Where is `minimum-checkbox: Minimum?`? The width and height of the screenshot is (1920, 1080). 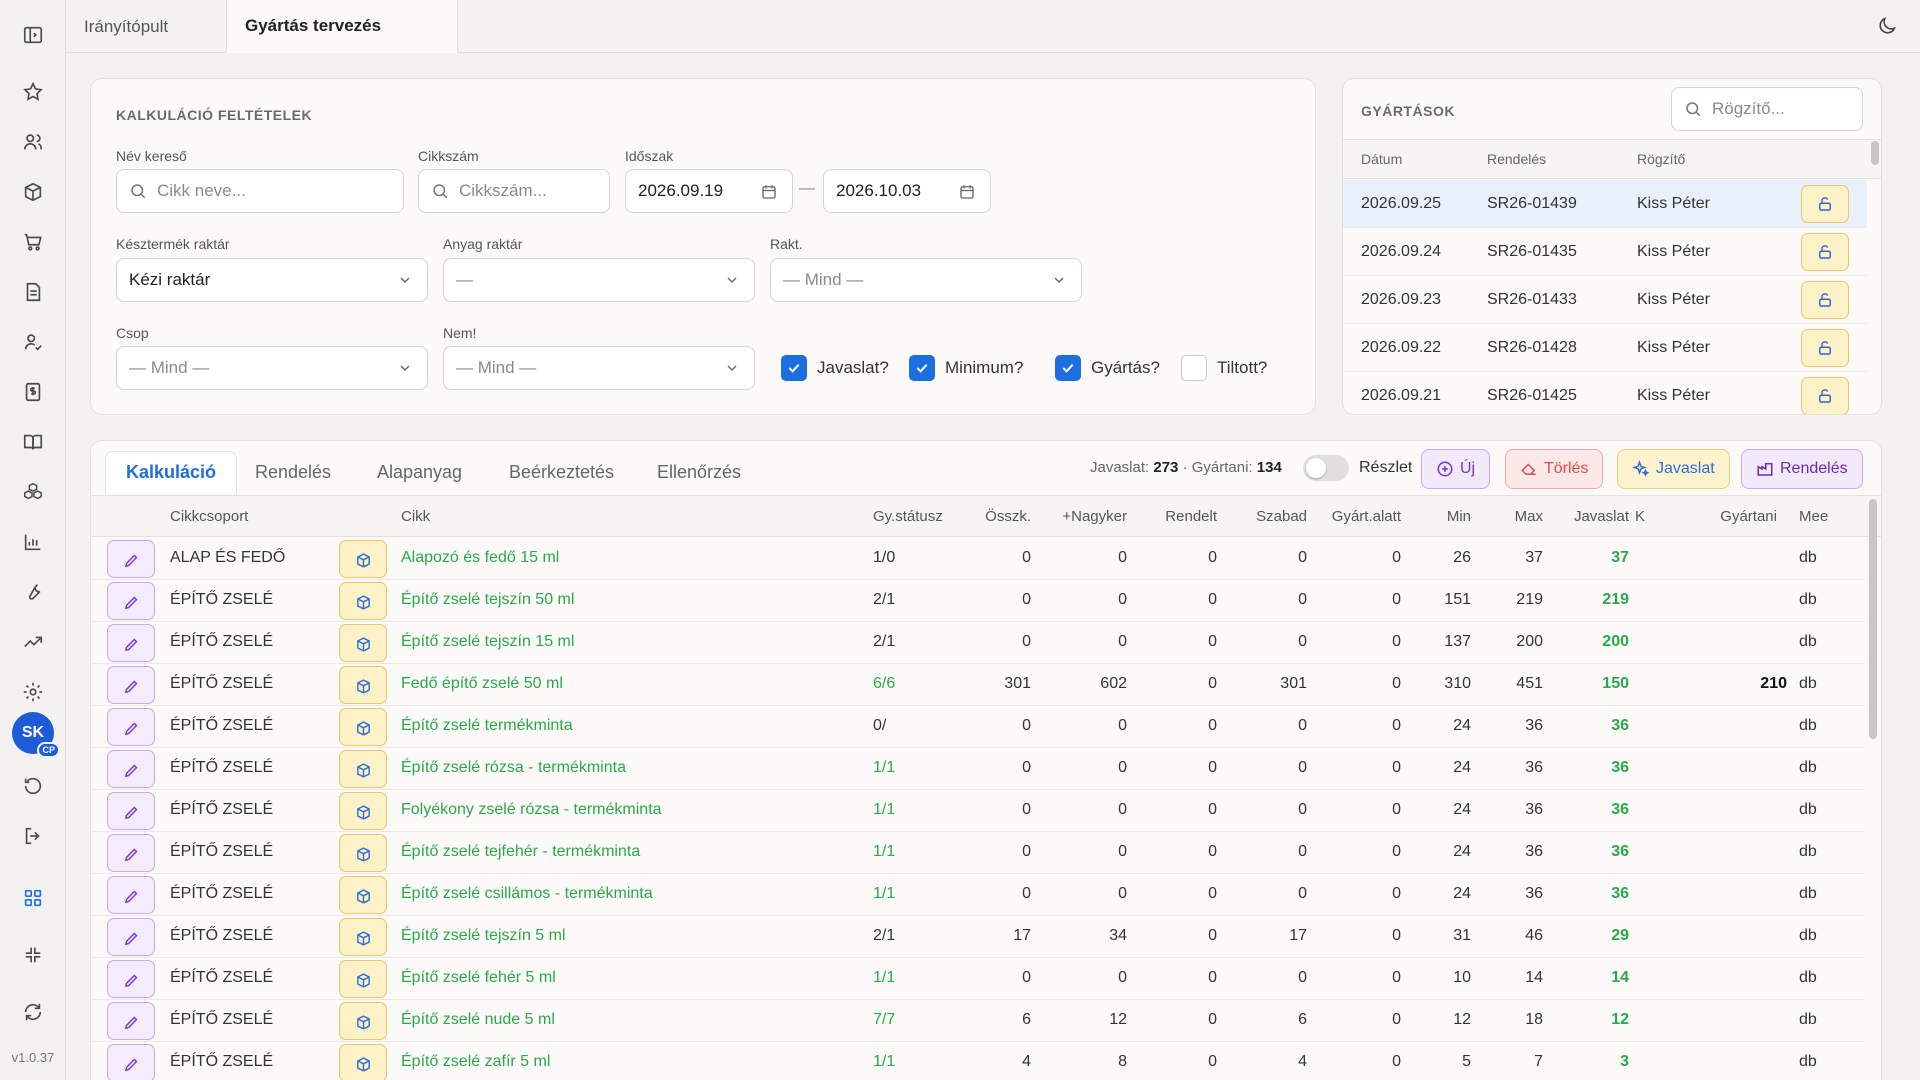 minimum-checkbox: Minimum? is located at coordinates (966, 368).